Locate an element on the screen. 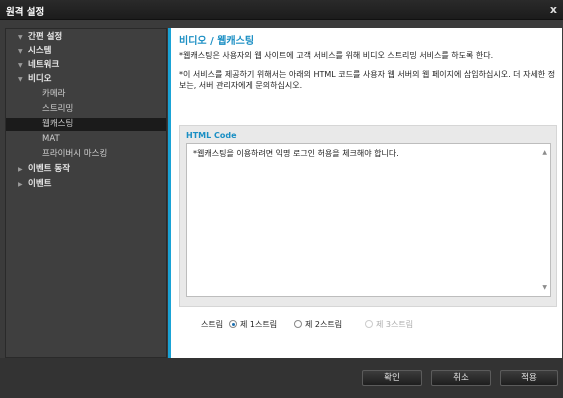 The width and height of the screenshot is (563, 398). tree-item-label: 웹캐스팅 is located at coordinates (58, 124).